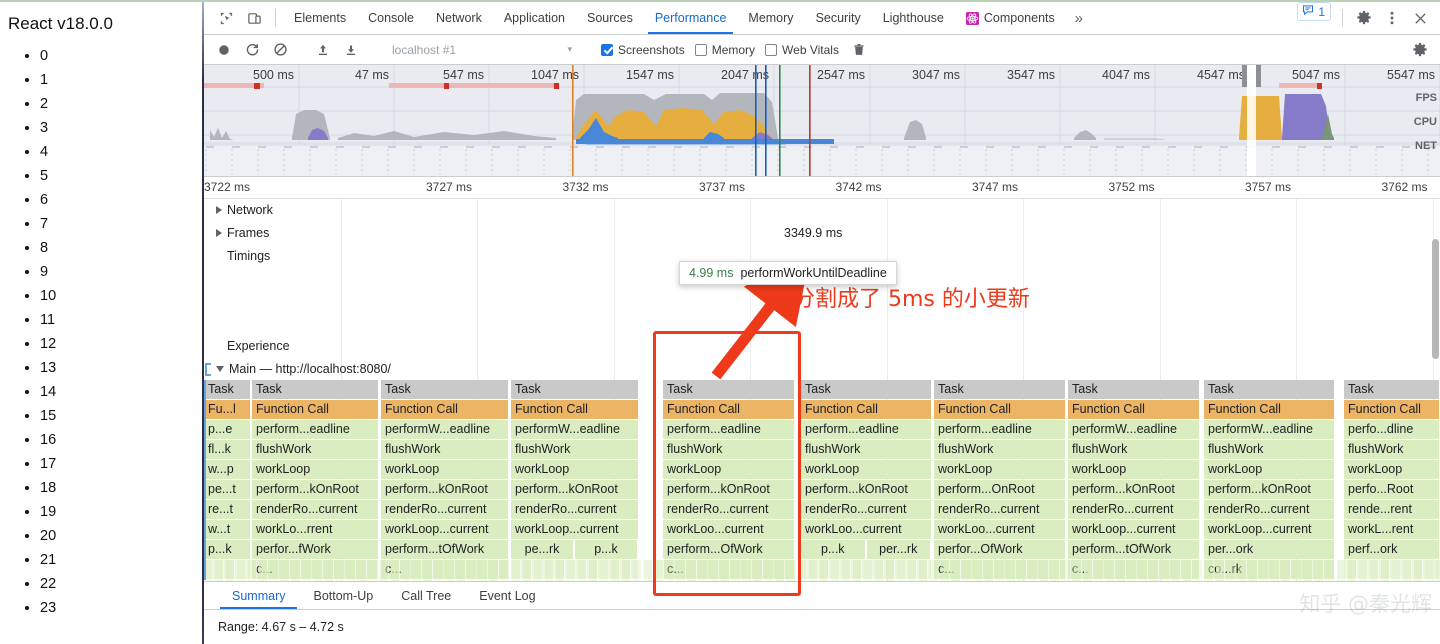 Image resolution: width=1440 pixels, height=644 pixels. I want to click on trash-icon, so click(859, 50).